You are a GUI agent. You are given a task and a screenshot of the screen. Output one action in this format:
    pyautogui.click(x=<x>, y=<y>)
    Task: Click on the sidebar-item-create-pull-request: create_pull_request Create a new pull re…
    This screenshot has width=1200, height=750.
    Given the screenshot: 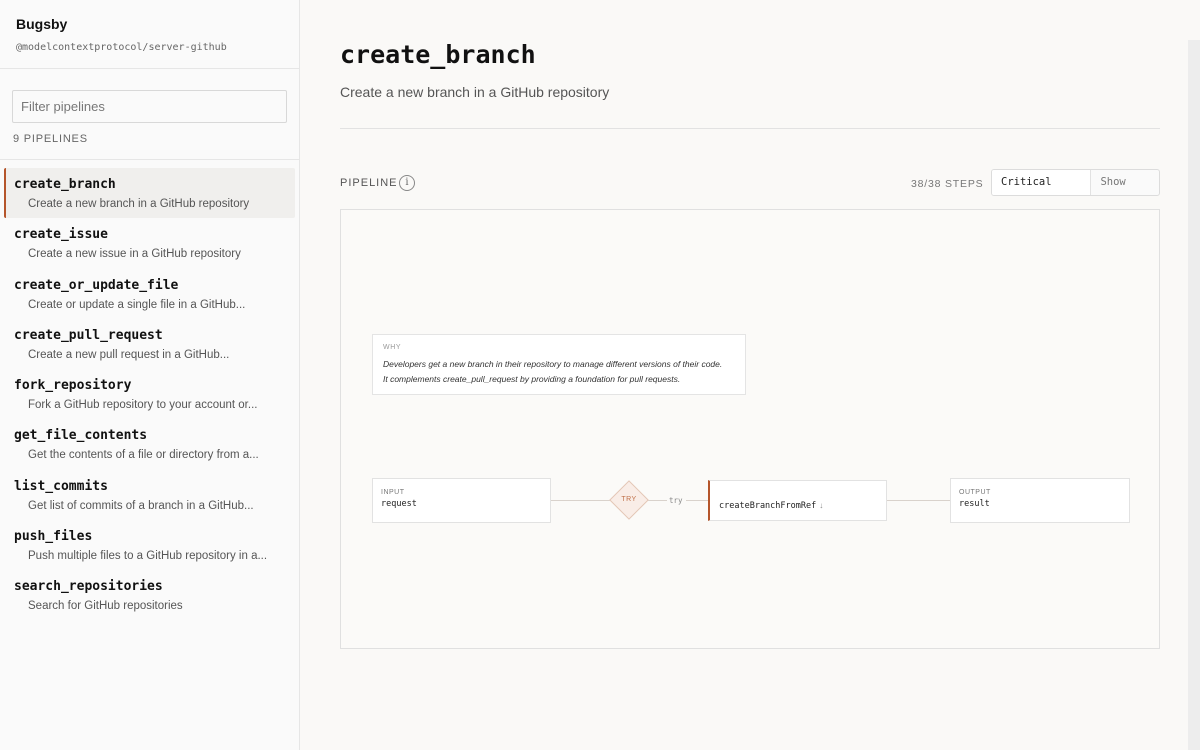 What is the action you would take?
    pyautogui.click(x=149, y=344)
    